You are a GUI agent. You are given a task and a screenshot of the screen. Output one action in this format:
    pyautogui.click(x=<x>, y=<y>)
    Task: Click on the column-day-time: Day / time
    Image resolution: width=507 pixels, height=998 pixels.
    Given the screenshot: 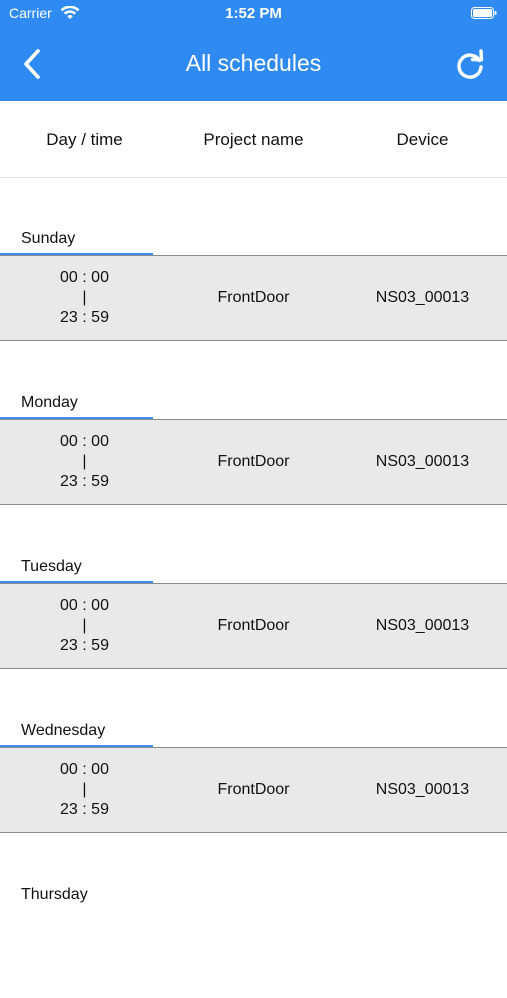 What is the action you would take?
    pyautogui.click(x=84, y=139)
    